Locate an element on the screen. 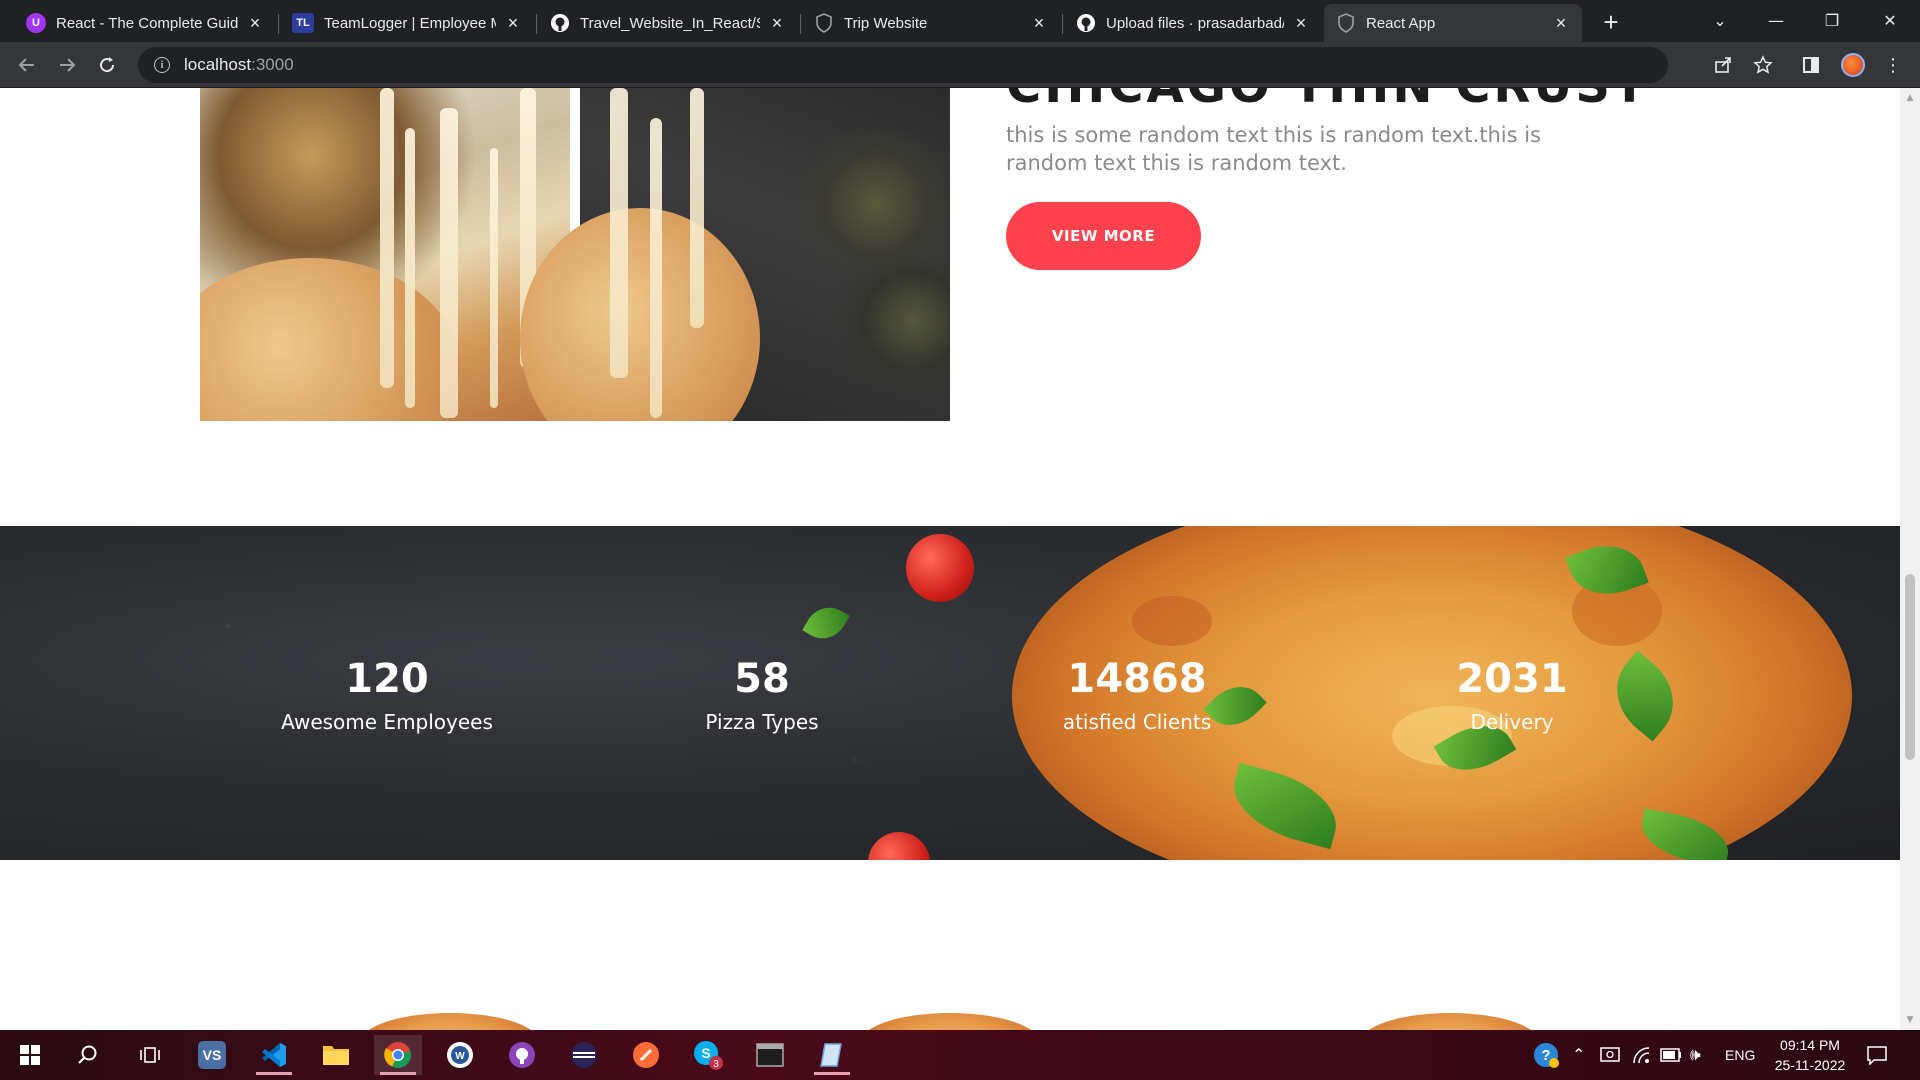  stat-label: Delivery is located at coordinates (1512, 722).